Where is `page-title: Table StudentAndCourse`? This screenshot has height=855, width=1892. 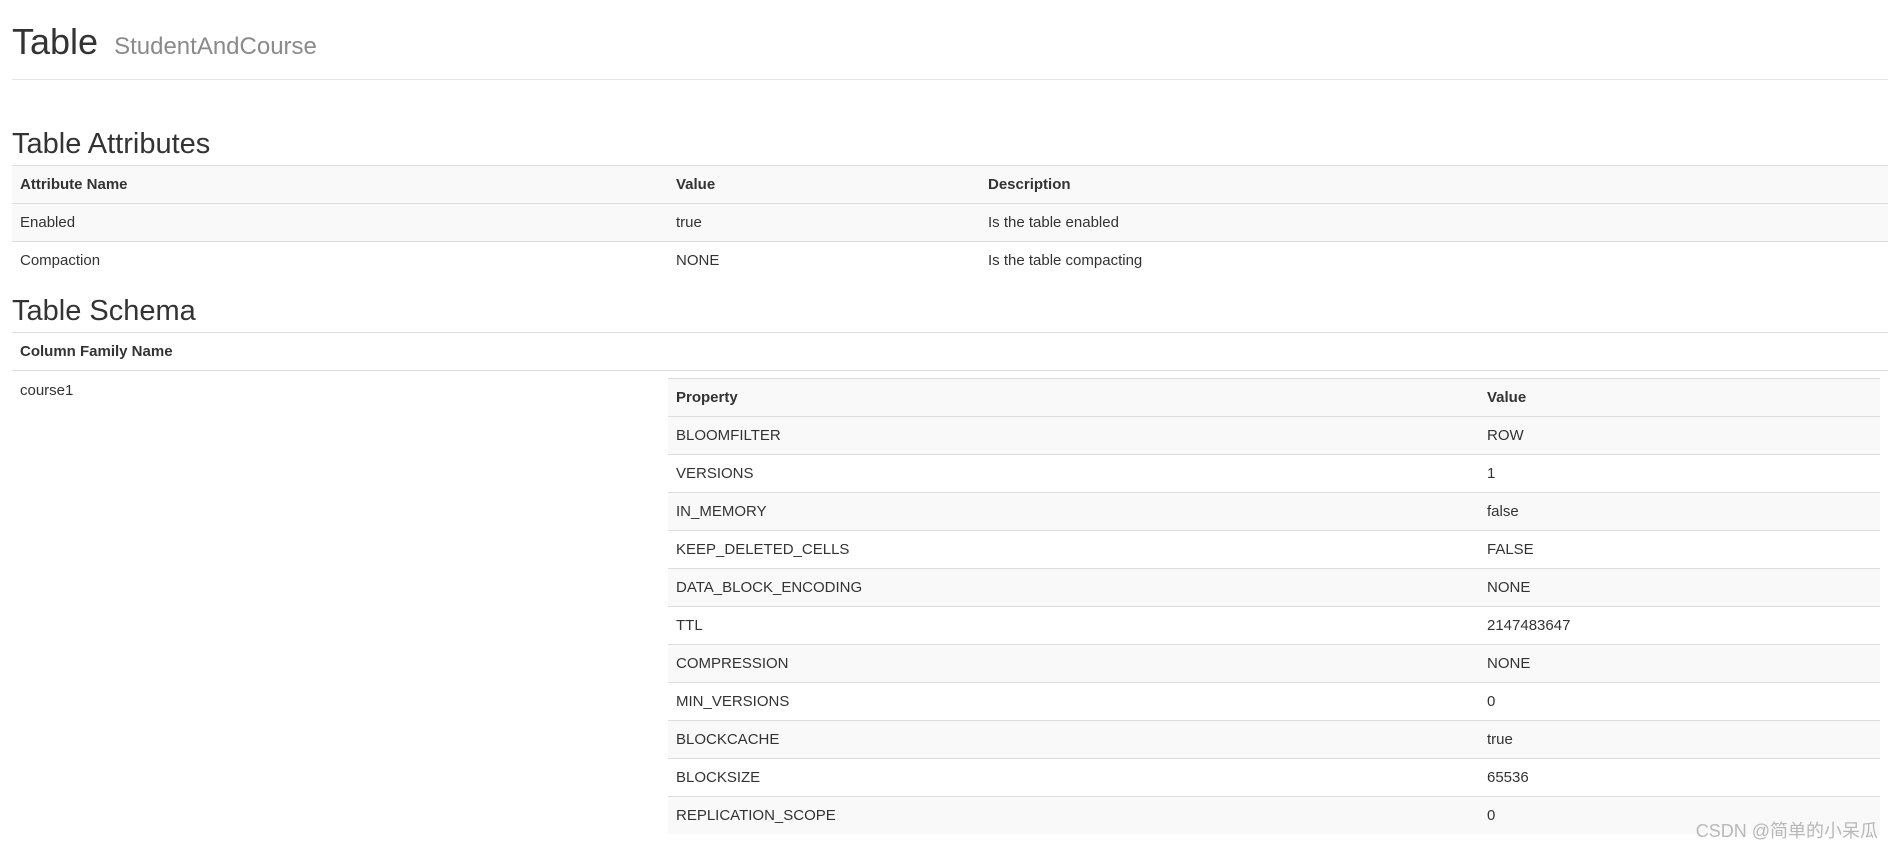 page-title: Table StudentAndCourse is located at coordinates (950, 44).